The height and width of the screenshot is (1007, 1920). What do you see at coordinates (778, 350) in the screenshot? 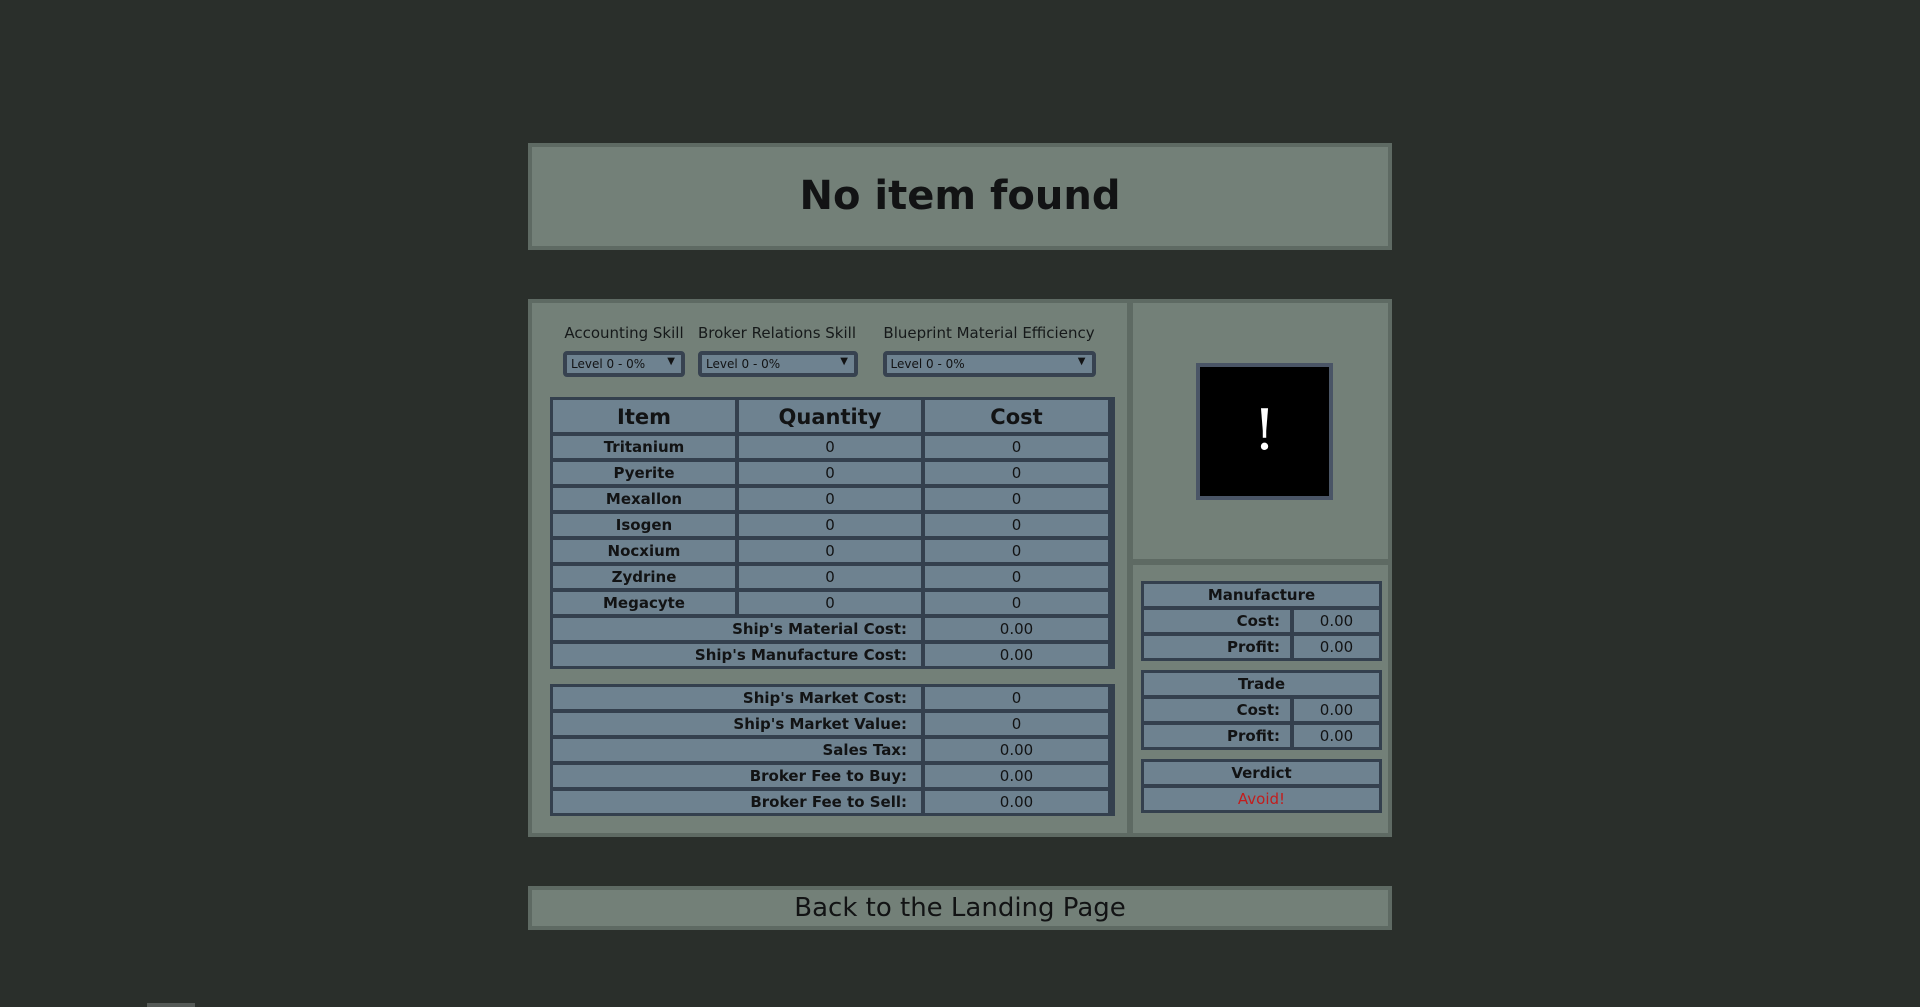
I see `broker-skill-group: Broker Relations Skill Level 0 - 0% ▼` at bounding box center [778, 350].